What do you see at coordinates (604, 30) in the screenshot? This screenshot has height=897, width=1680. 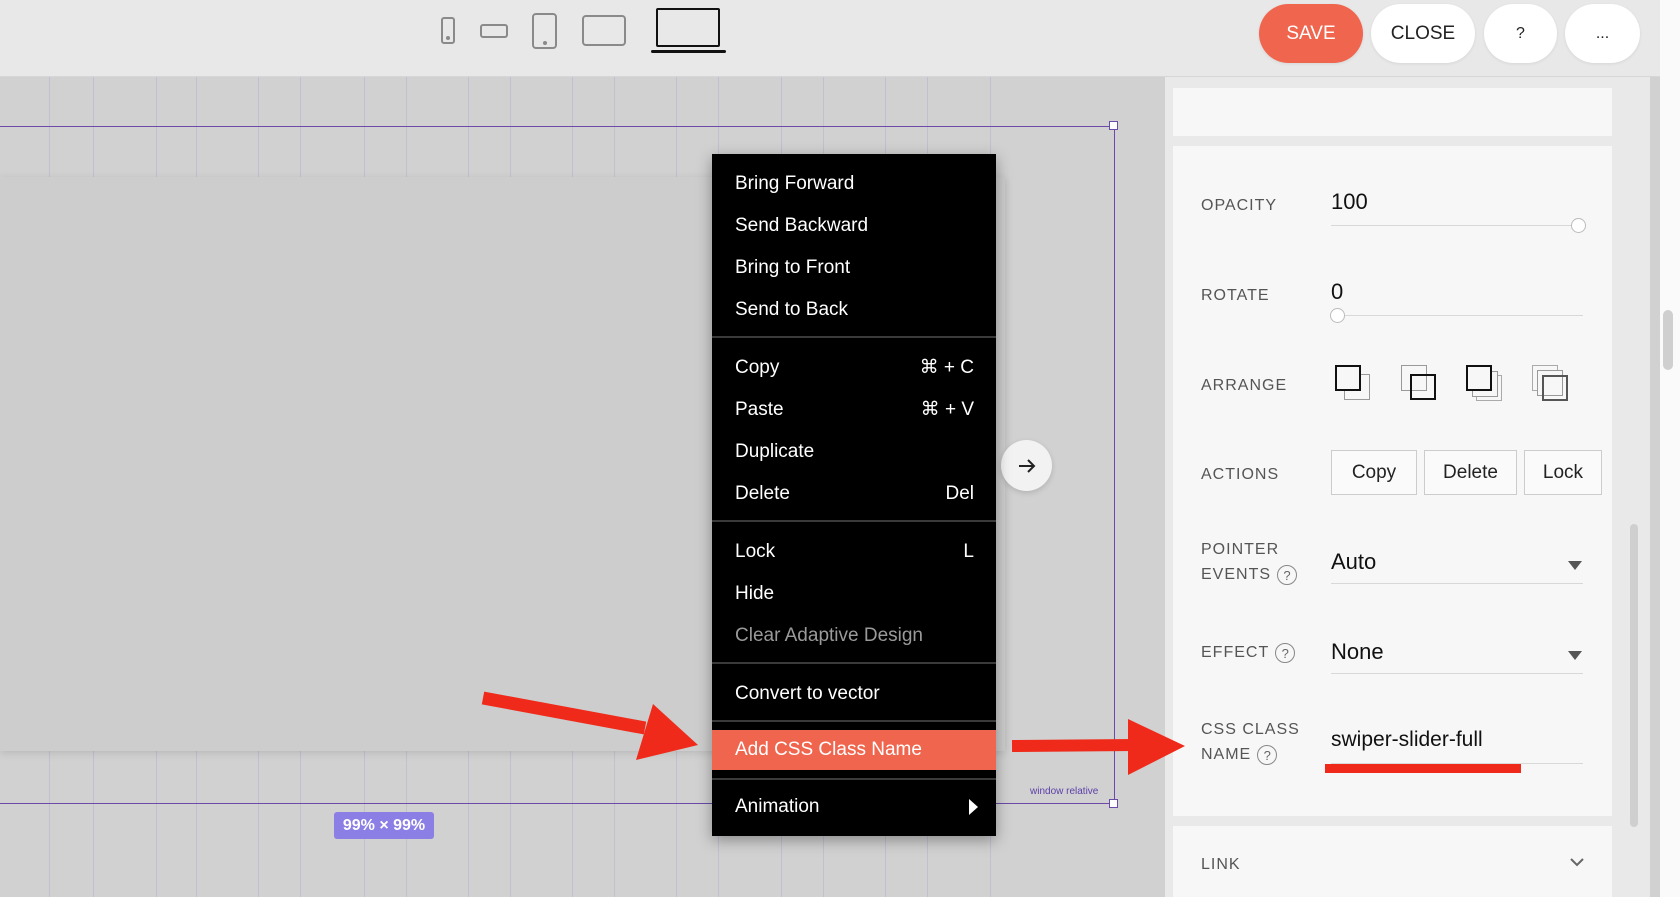 I see `tablet-landscape-icon` at bounding box center [604, 30].